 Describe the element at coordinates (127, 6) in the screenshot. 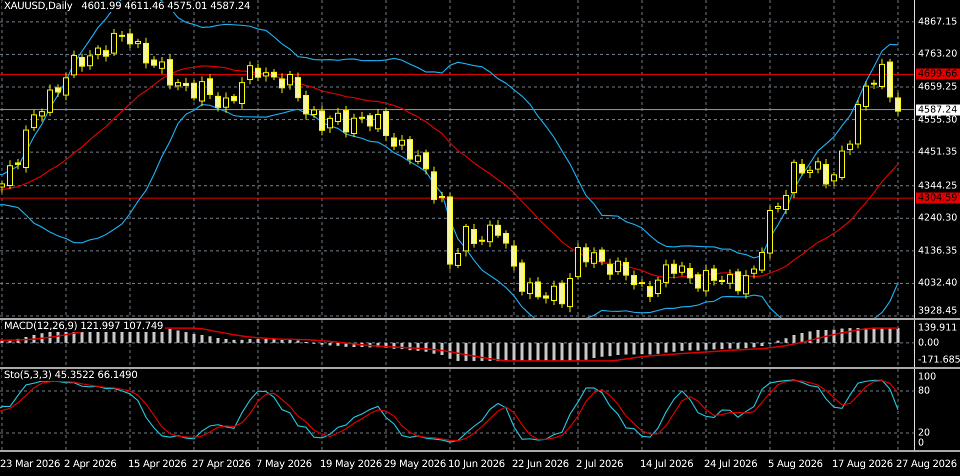

I see `chart-title: XAUUSD,Daily 4601.99 4611.46 4575.01 4587.24` at that location.